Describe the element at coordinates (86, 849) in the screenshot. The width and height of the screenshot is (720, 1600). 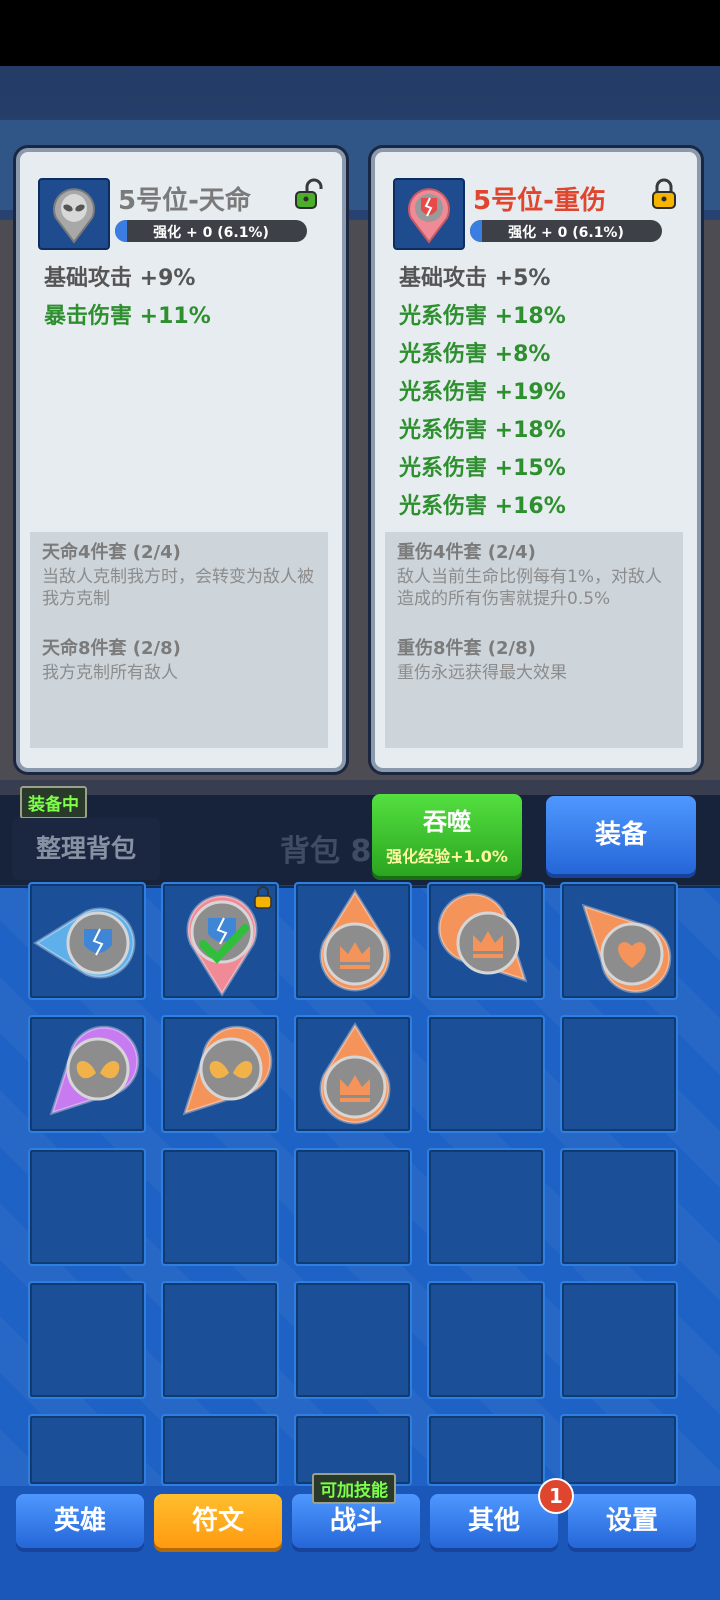
I see `sort-bag-button: 整理背包` at that location.